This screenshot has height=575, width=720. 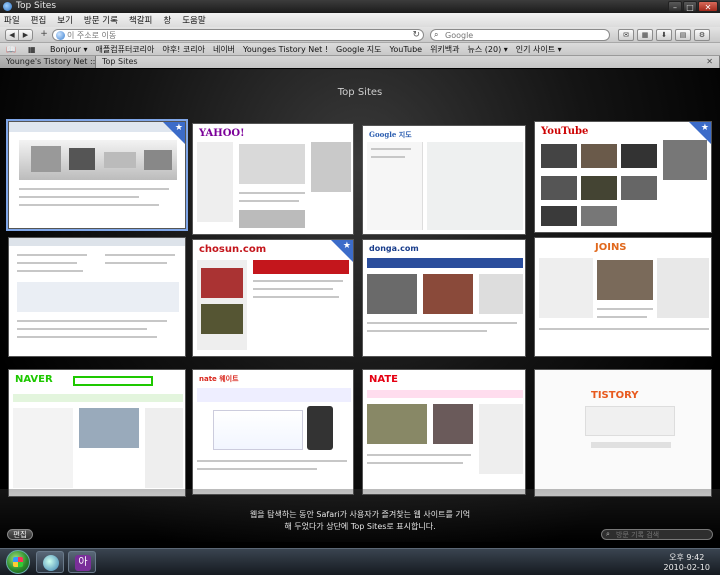 What do you see at coordinates (97, 175) in the screenshot?
I see `topsite-thumb: ★` at bounding box center [97, 175].